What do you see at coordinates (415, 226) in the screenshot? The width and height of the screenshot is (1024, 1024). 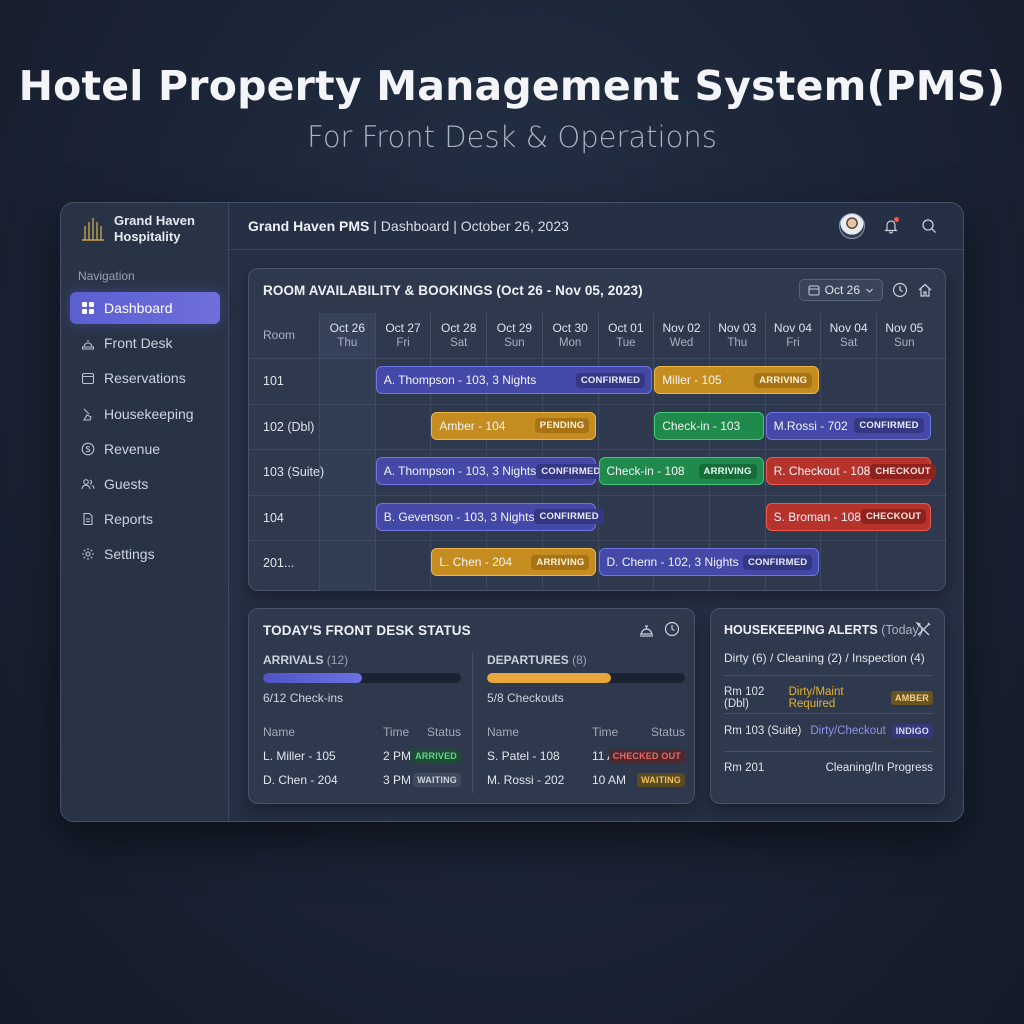 I see `breadcrumb-section: Dashboard` at bounding box center [415, 226].